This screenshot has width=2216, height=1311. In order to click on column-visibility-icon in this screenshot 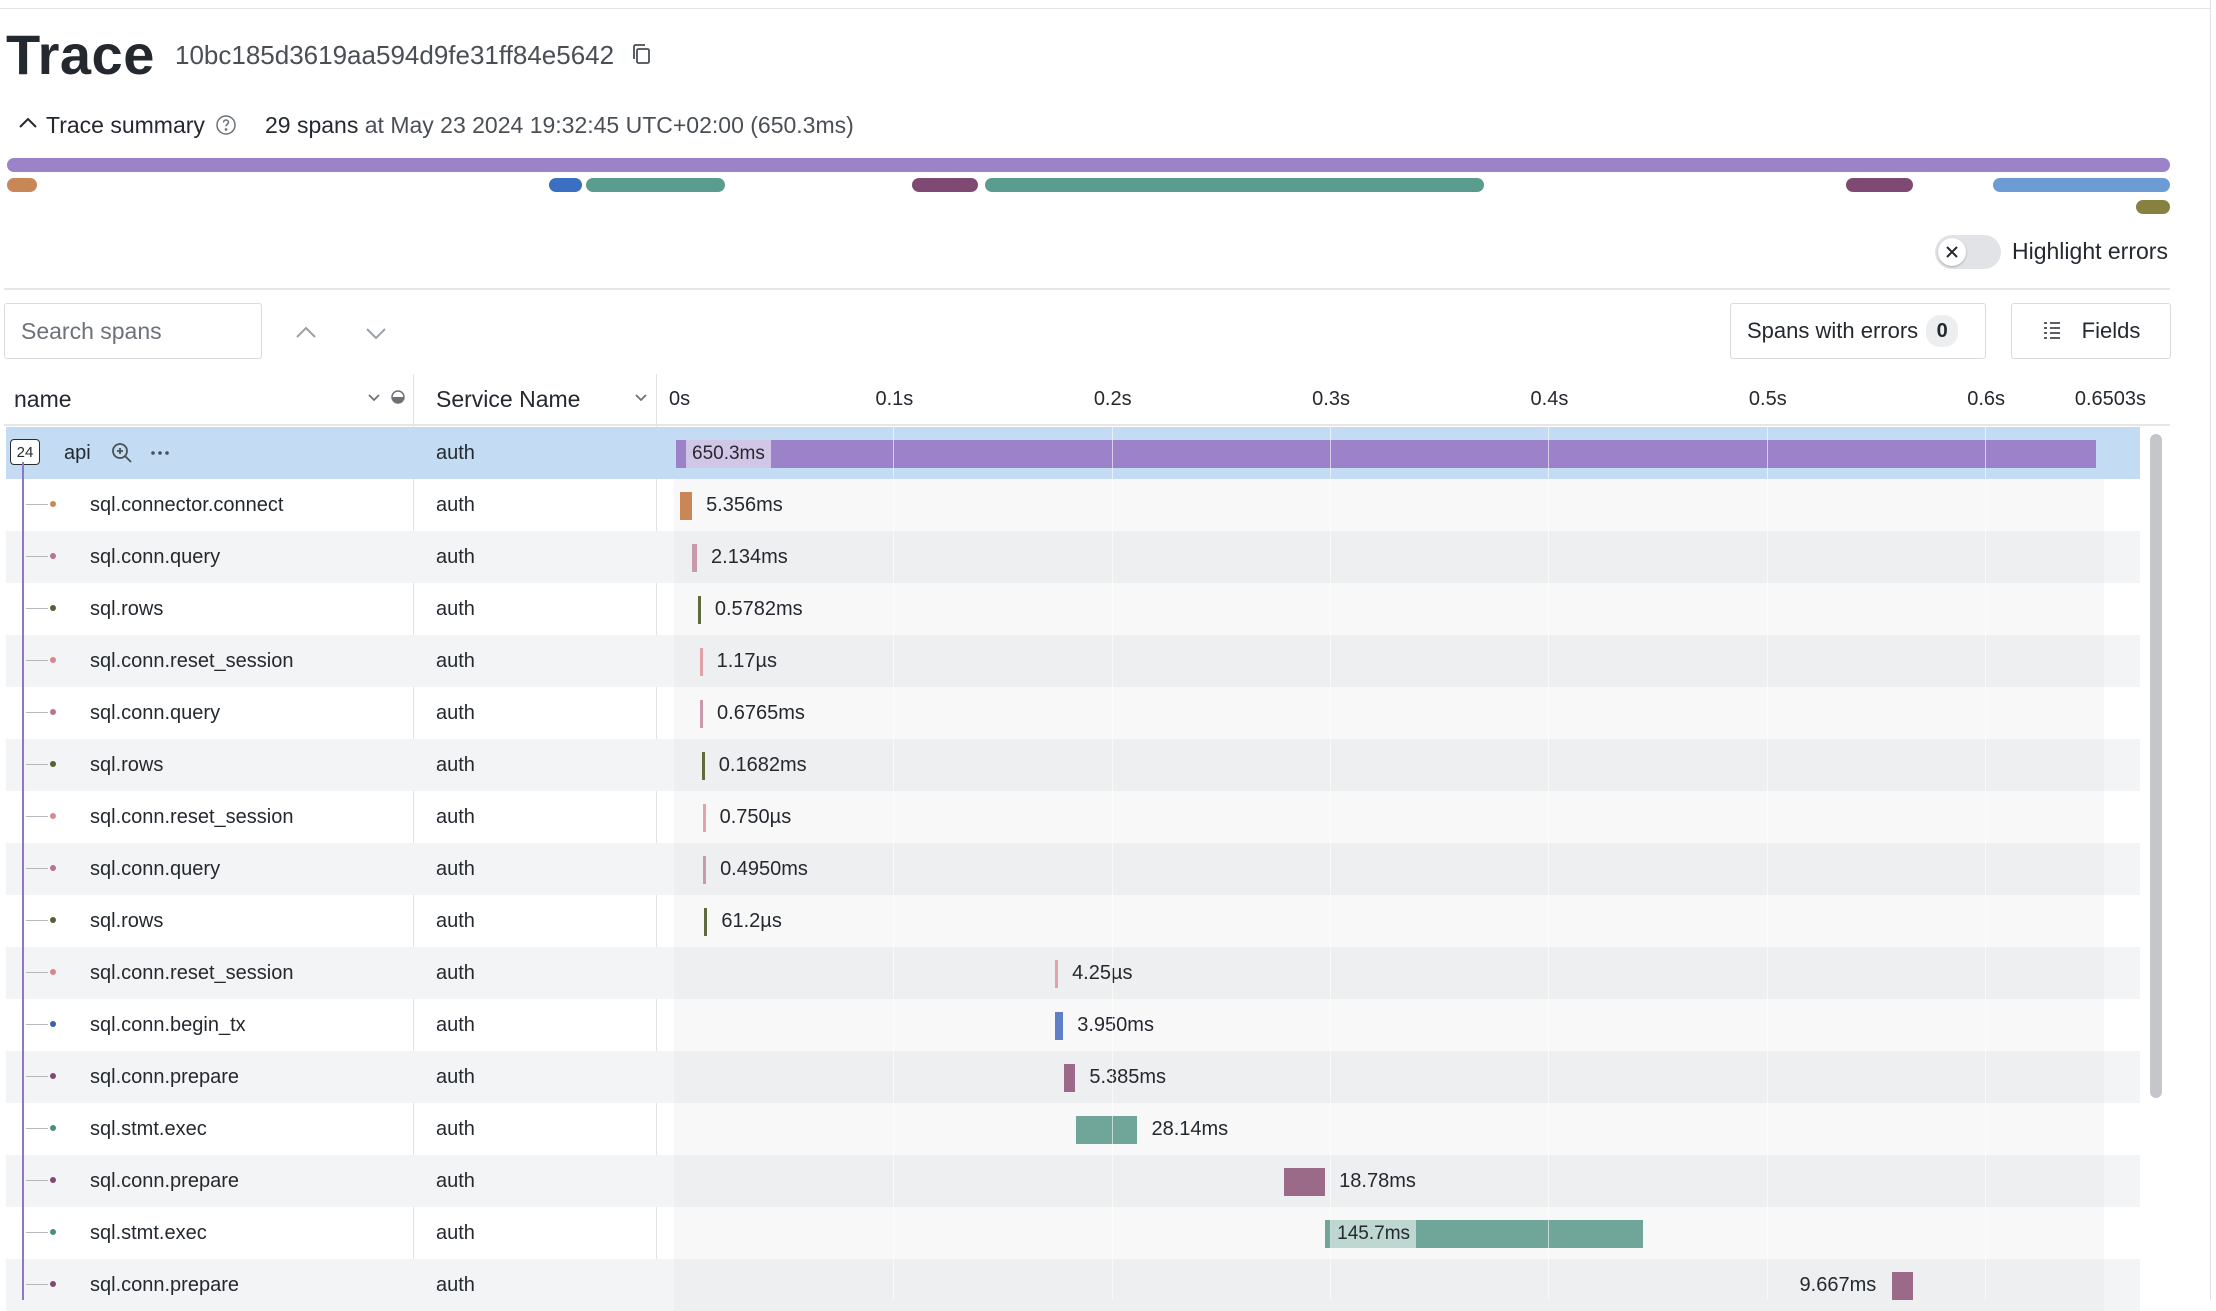, I will do `click(398, 399)`.